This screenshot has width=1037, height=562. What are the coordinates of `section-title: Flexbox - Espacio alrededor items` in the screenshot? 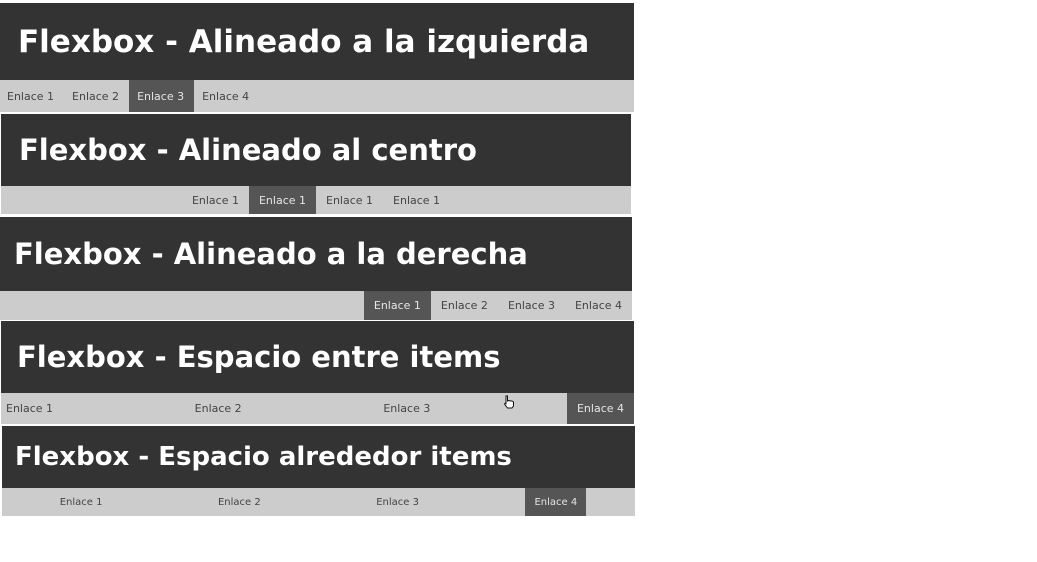 It's located at (318, 457).